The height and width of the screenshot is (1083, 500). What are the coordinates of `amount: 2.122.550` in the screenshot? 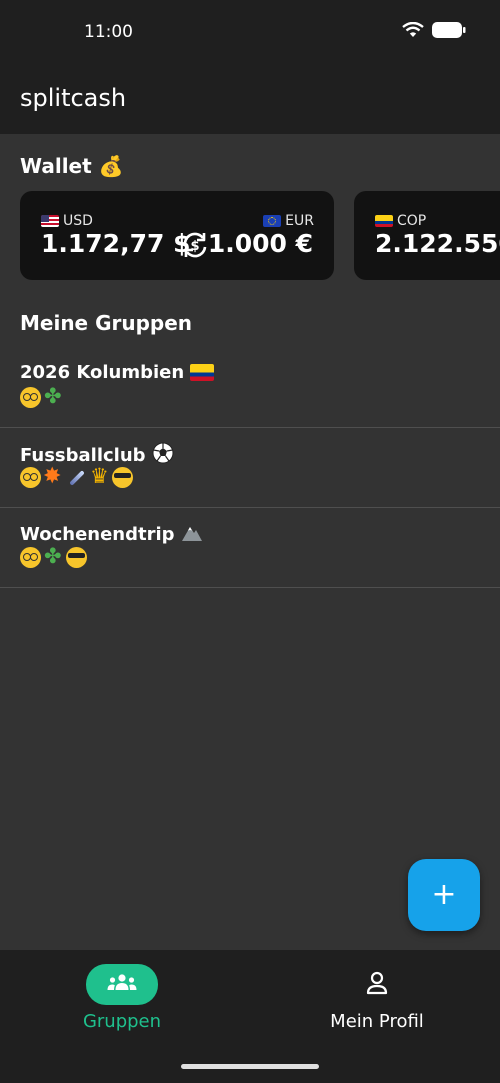 It's located at (437, 243).